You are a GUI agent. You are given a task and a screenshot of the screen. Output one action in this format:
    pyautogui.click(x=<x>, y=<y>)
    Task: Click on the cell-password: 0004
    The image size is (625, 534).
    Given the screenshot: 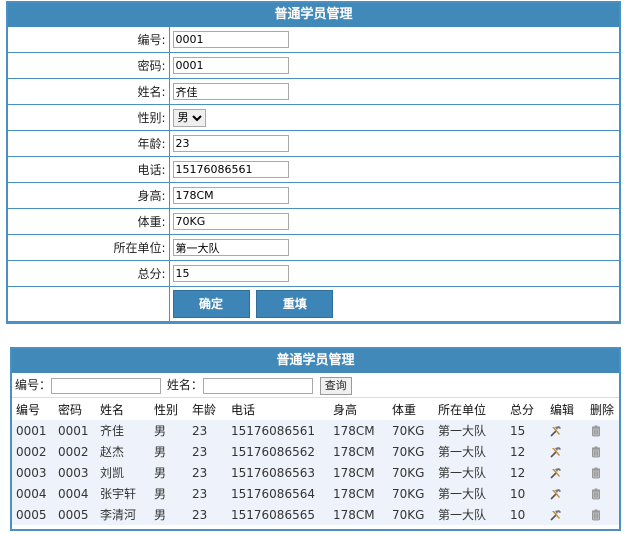 What is the action you would take?
    pyautogui.click(x=73, y=493)
    